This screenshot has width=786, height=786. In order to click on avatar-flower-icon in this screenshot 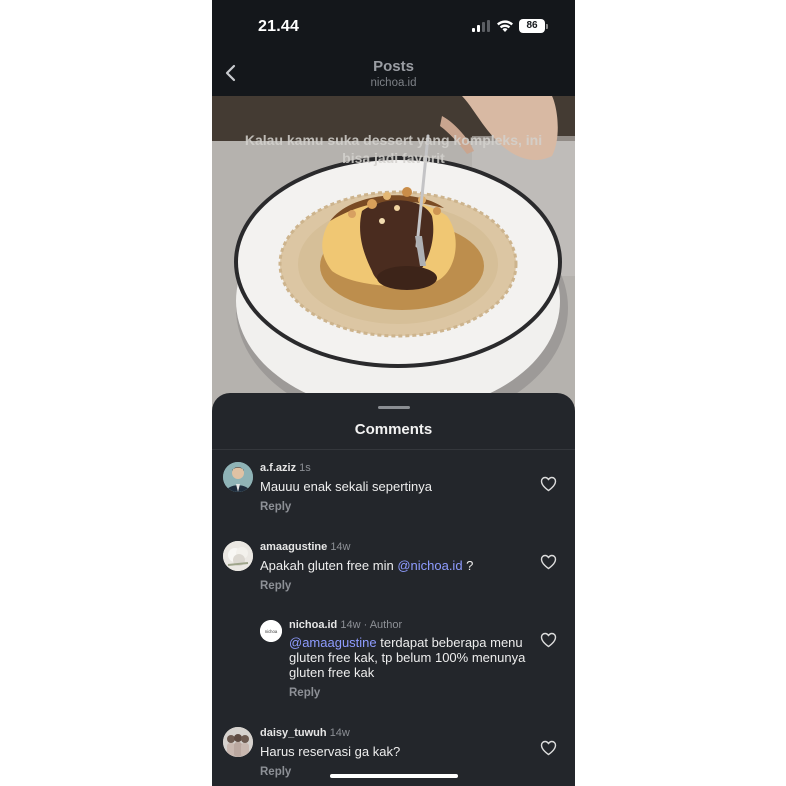, I will do `click(238, 556)`.